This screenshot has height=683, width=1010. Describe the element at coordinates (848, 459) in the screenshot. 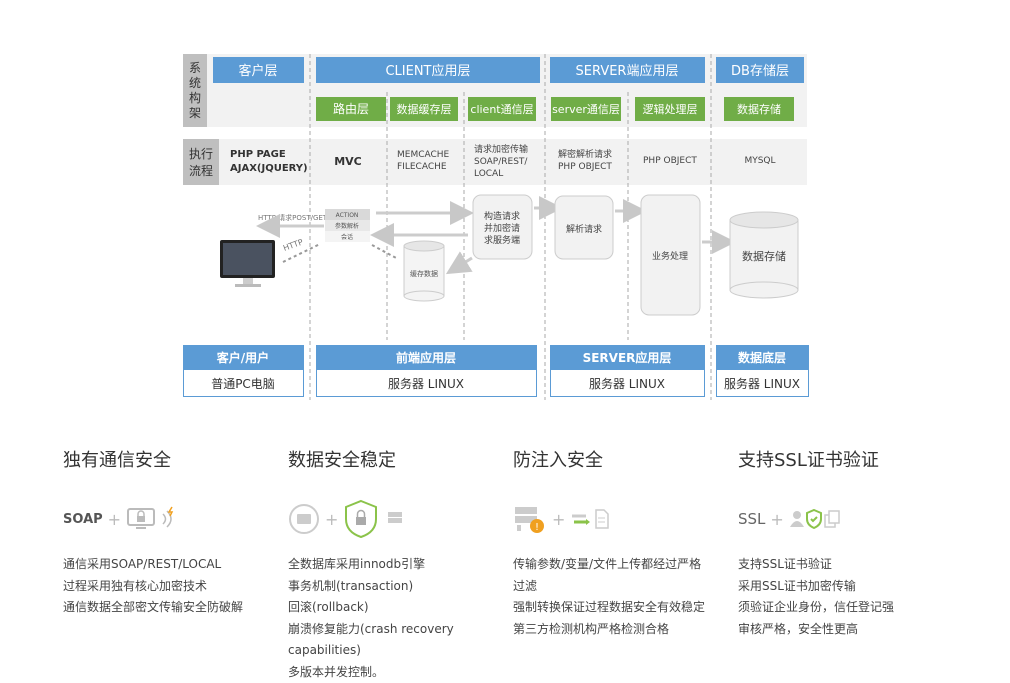

I see `feature-title: 支持SSL证书验证` at that location.